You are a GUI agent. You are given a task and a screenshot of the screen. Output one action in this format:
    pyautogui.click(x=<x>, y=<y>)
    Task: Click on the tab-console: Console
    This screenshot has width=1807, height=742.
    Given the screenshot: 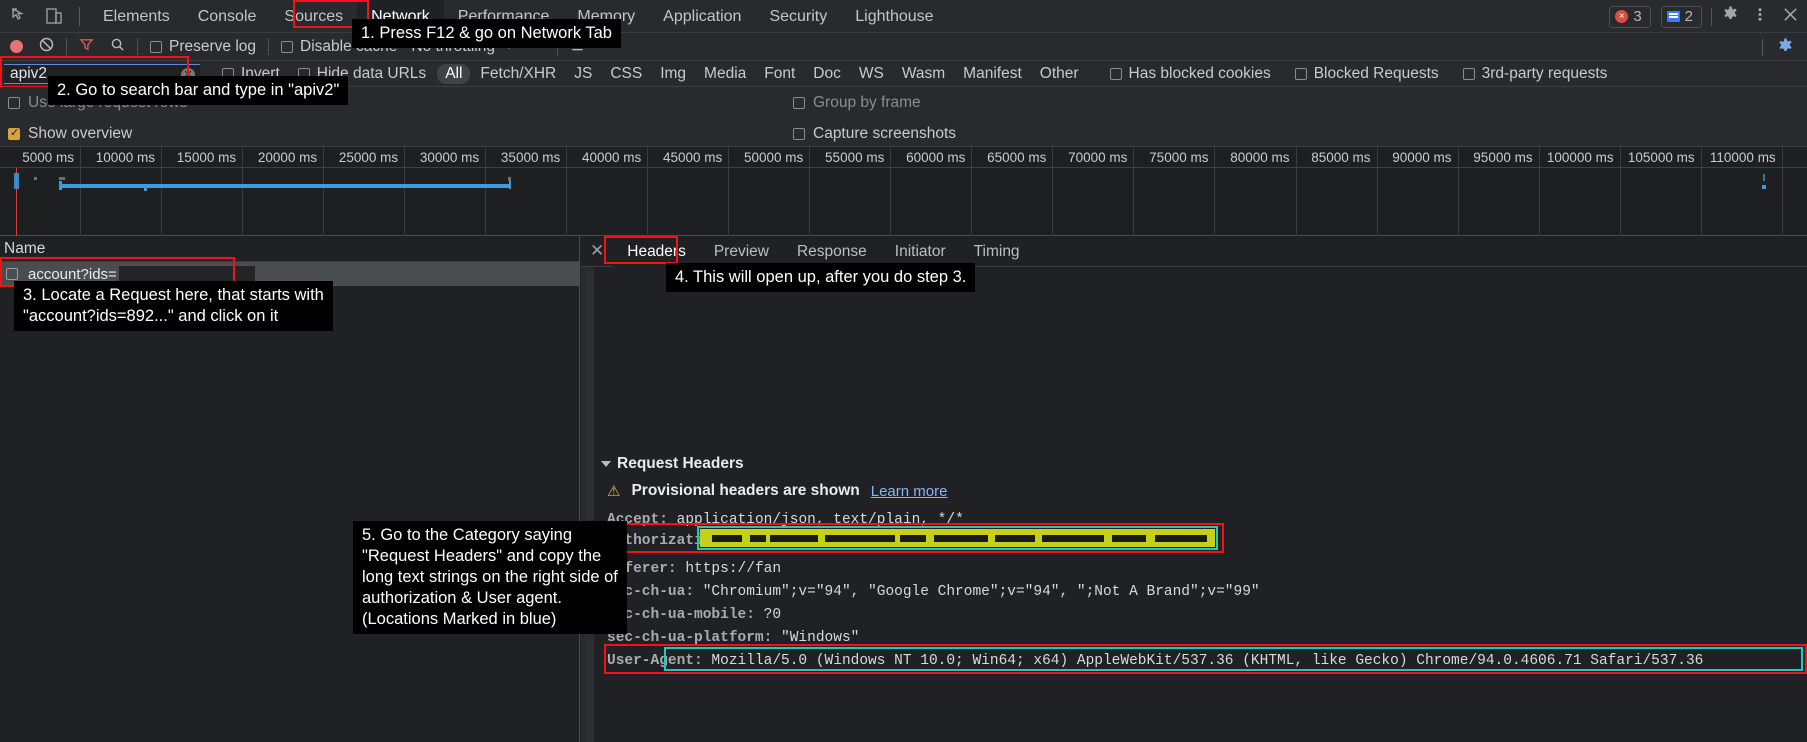 What is the action you would take?
    pyautogui.click(x=227, y=16)
    